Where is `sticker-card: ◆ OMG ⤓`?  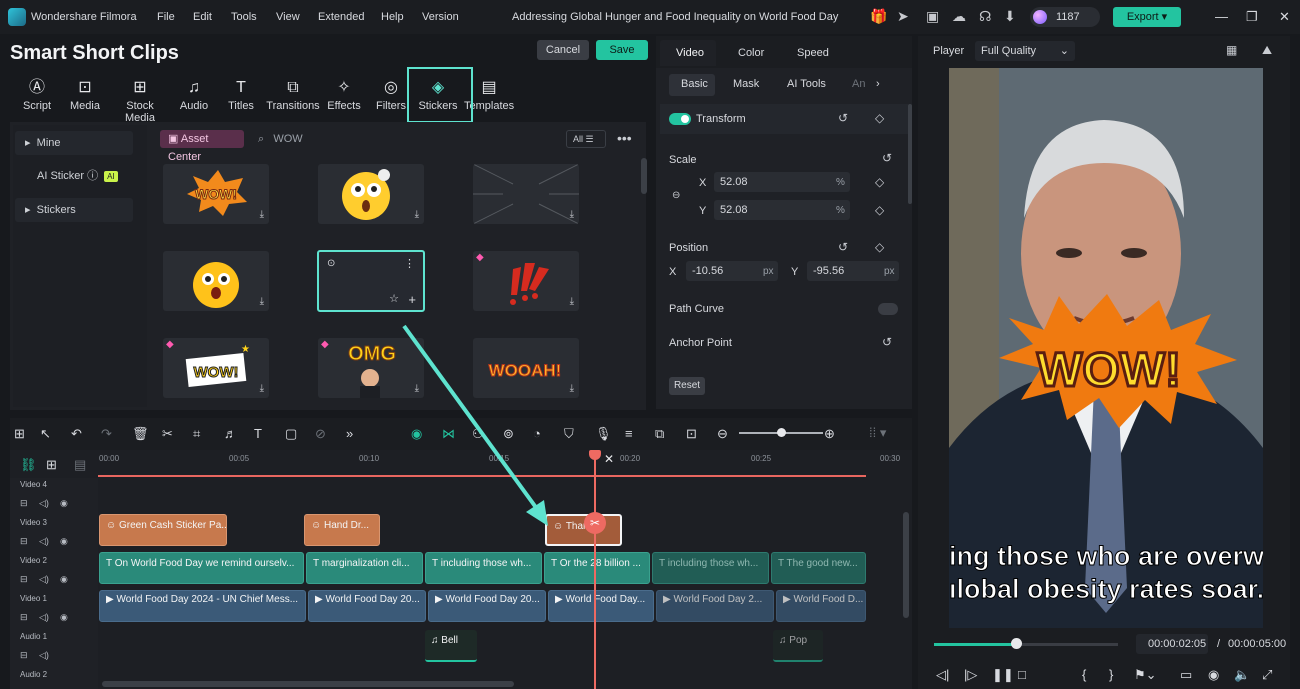 sticker-card: ◆ OMG ⤓ is located at coordinates (371, 368).